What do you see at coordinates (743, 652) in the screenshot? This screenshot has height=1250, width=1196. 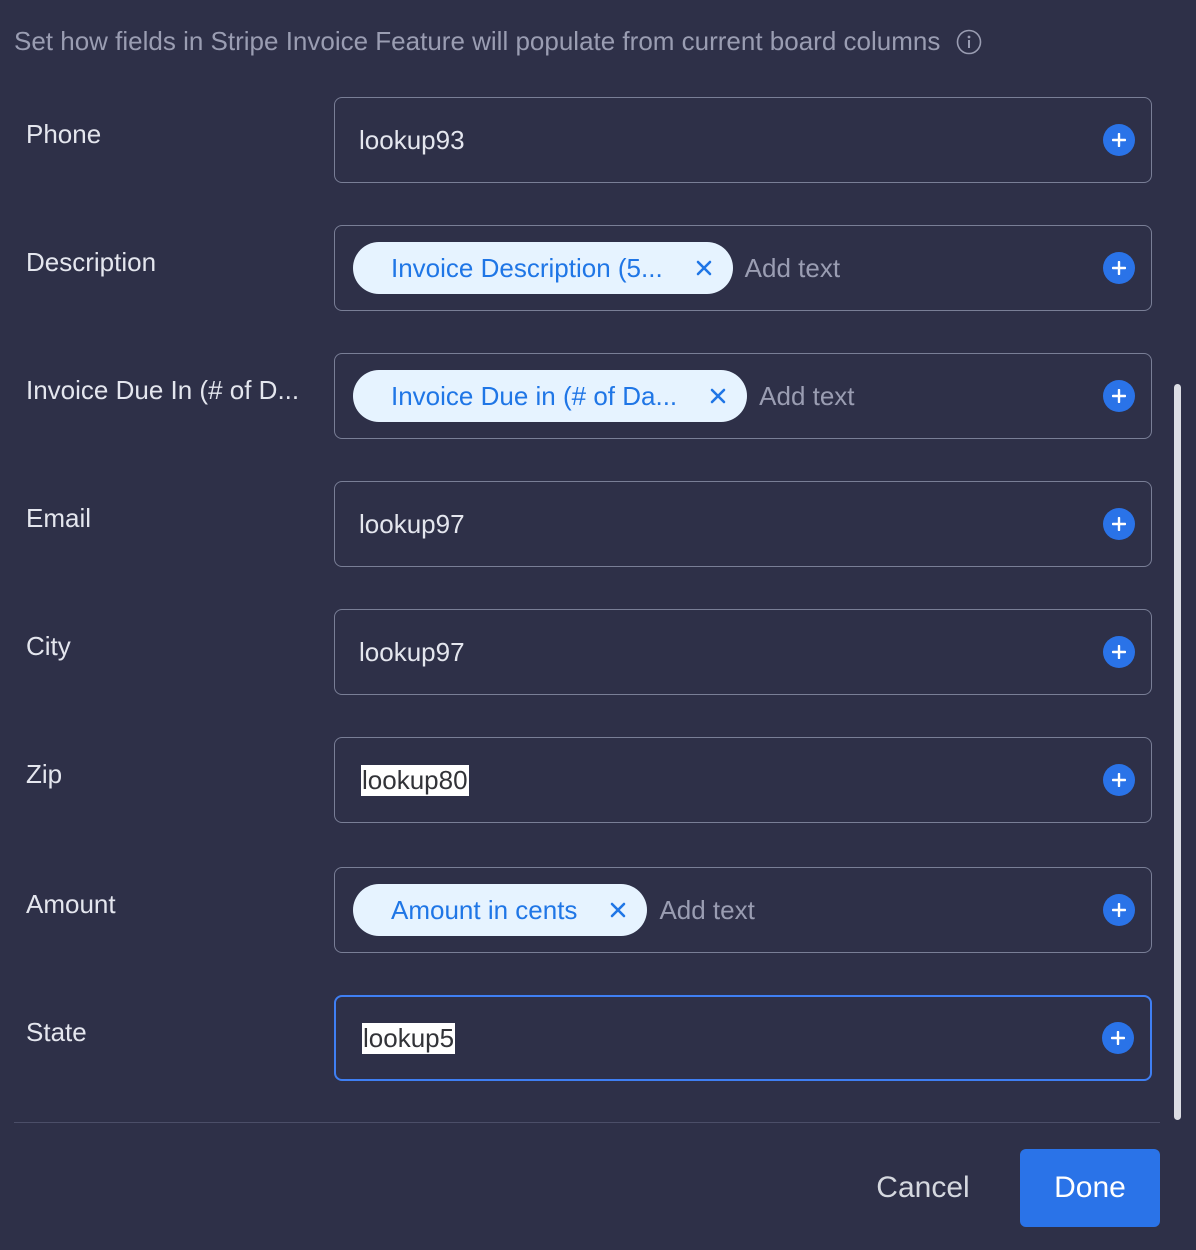 I see `field-input-city: lookup97` at bounding box center [743, 652].